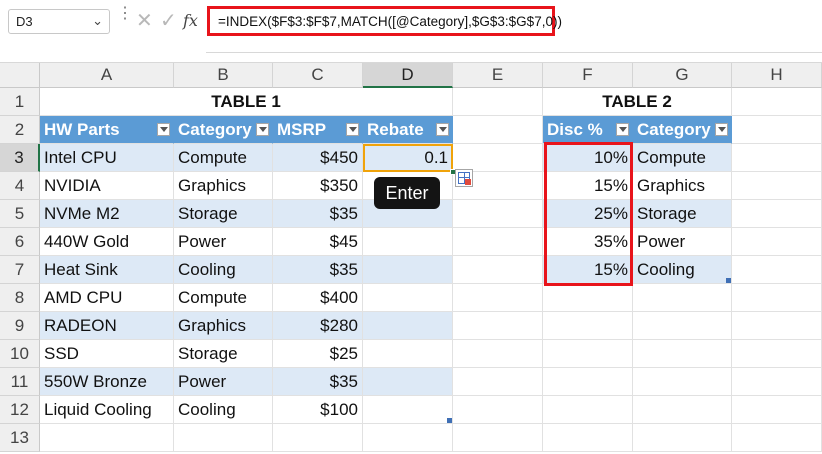 This screenshot has height=454, width=822. What do you see at coordinates (318, 158) in the screenshot?
I see `table1-cell-msrp: $450` at bounding box center [318, 158].